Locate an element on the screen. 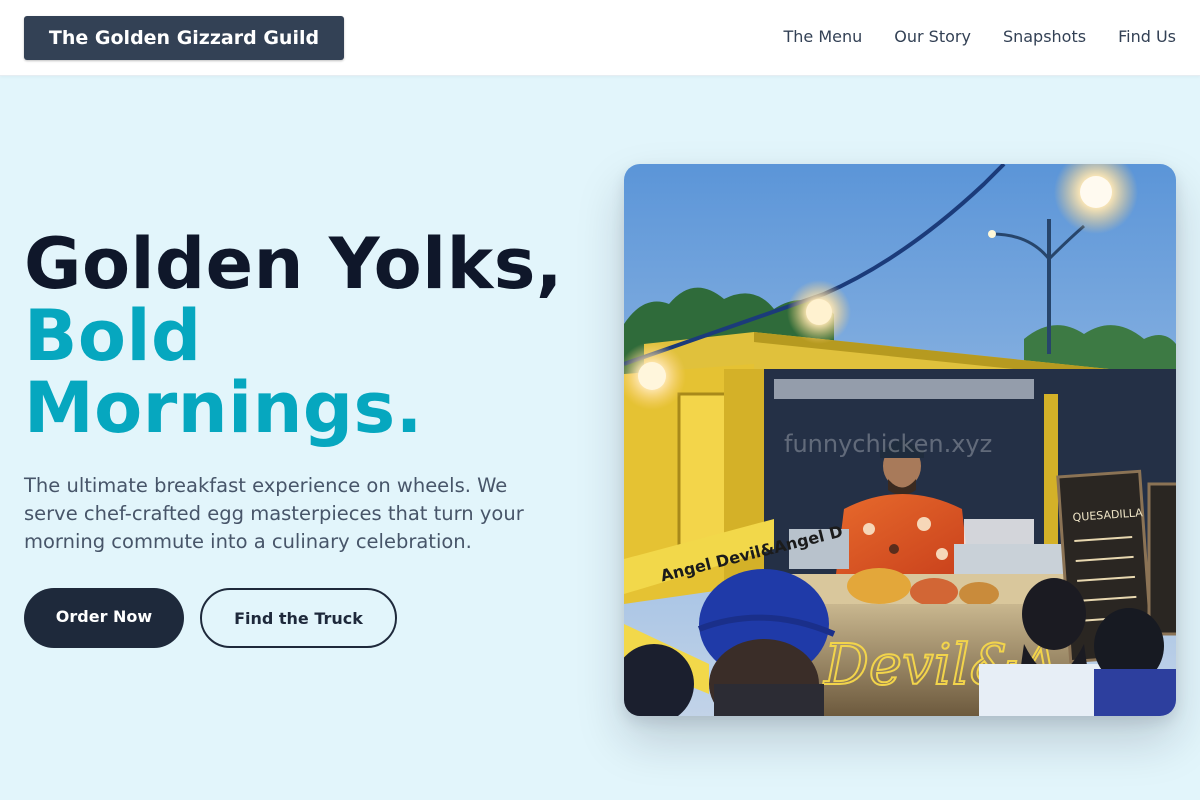 This screenshot has height=800, width=1200. brand-logo: The Golden Gizzard Guild is located at coordinates (184, 38).